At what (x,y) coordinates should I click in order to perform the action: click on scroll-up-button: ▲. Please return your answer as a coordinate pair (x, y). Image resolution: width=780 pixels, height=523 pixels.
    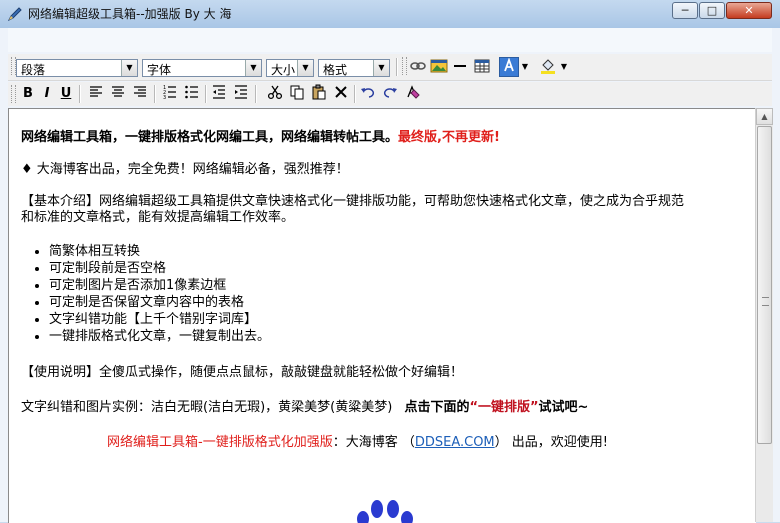
    Looking at the image, I should click on (764, 116).